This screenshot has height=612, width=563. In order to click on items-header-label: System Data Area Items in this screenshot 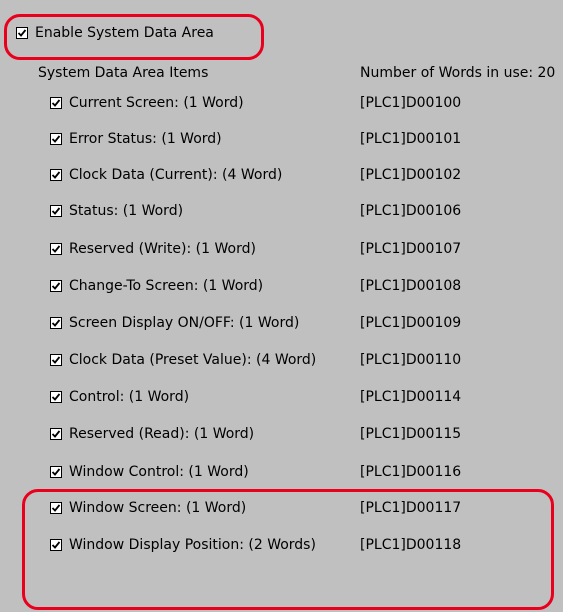, I will do `click(123, 73)`.